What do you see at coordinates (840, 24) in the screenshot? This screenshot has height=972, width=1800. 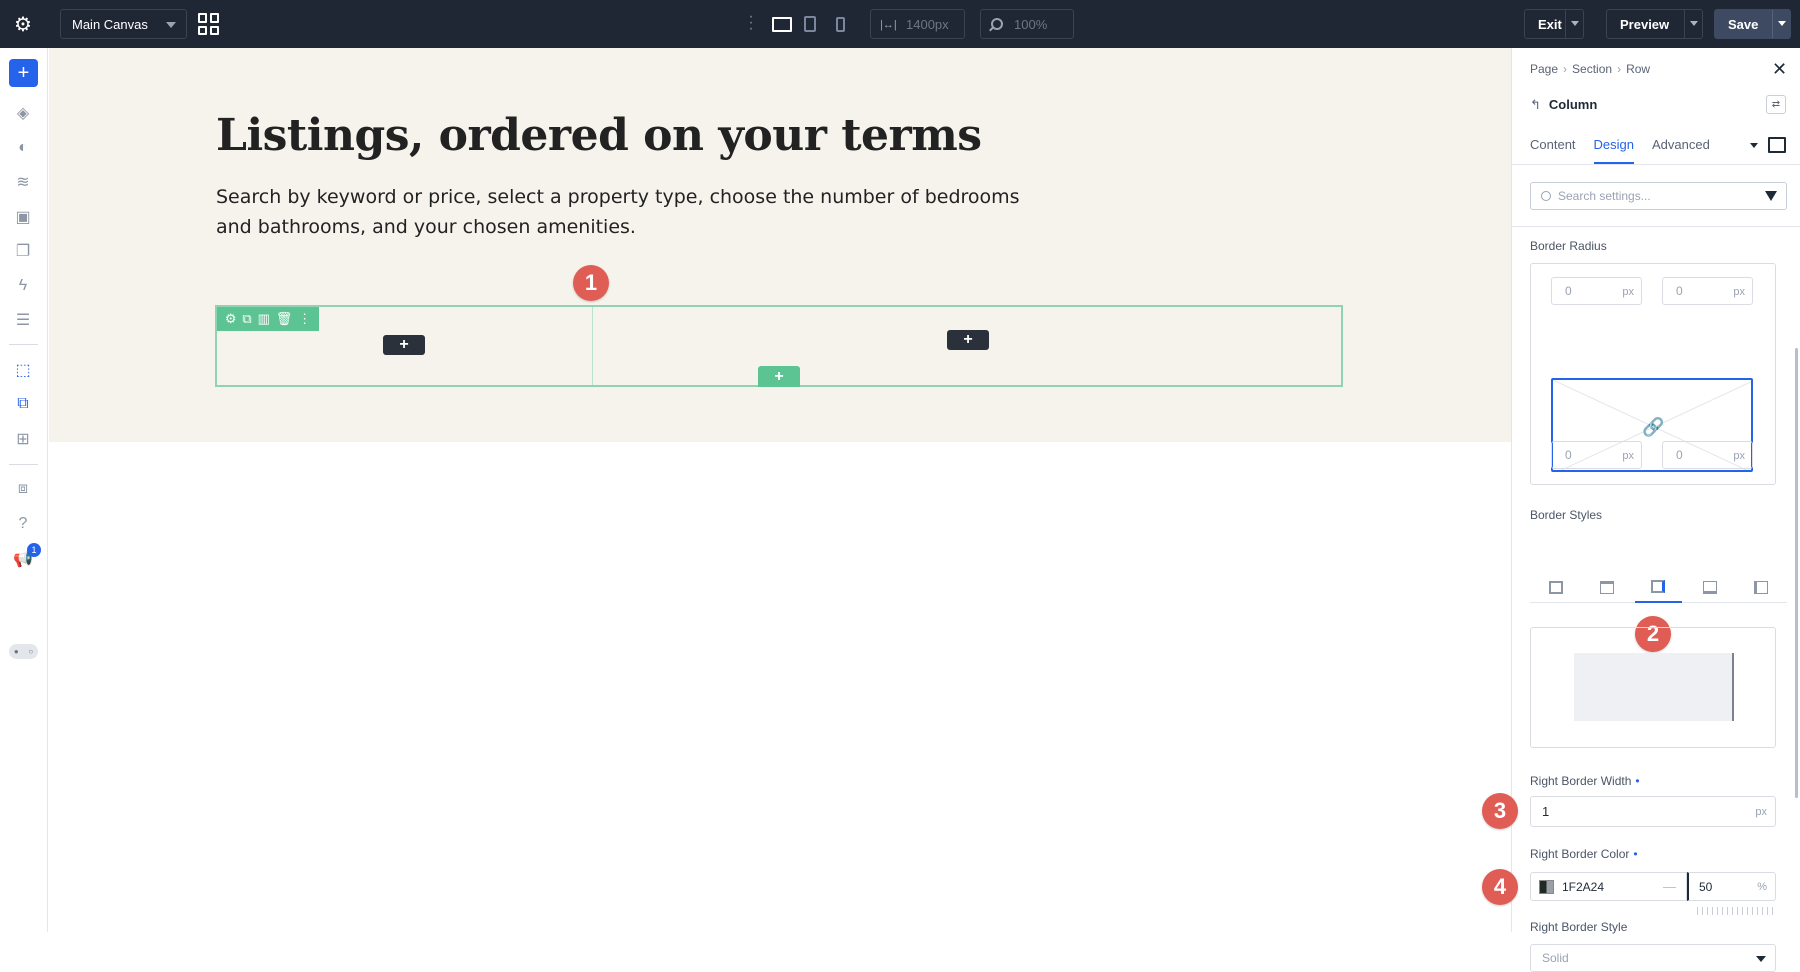 I see `phone-view-icon` at bounding box center [840, 24].